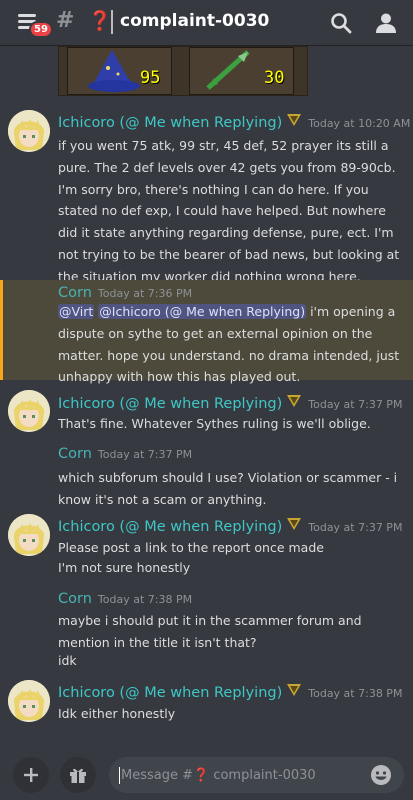  I want to click on search-icon, so click(341, 23).